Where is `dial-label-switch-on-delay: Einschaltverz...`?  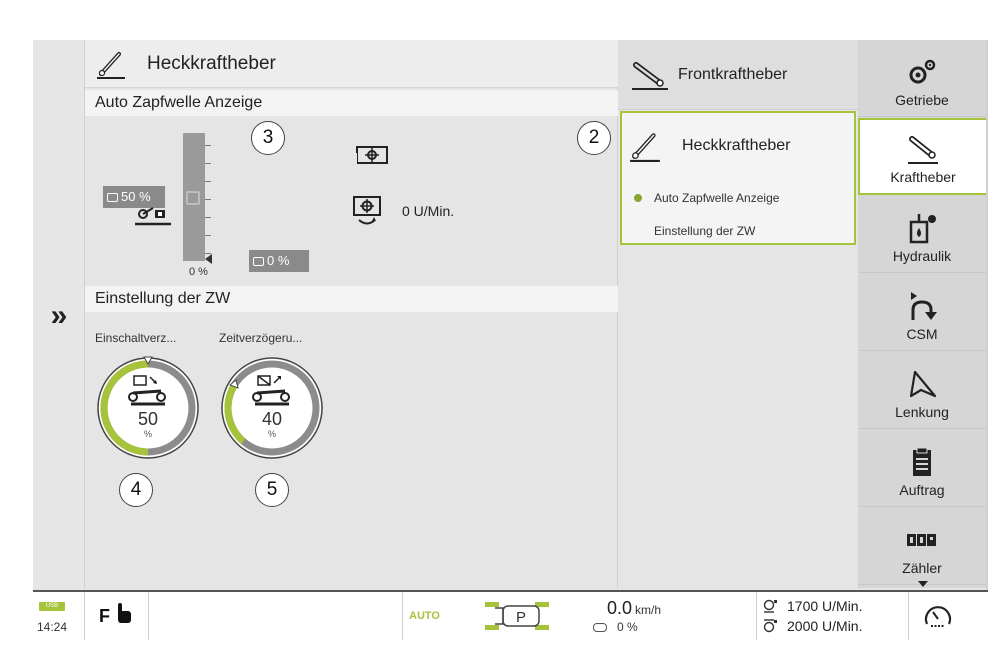
dial-label-switch-on-delay: Einschaltverz... is located at coordinates (136, 338).